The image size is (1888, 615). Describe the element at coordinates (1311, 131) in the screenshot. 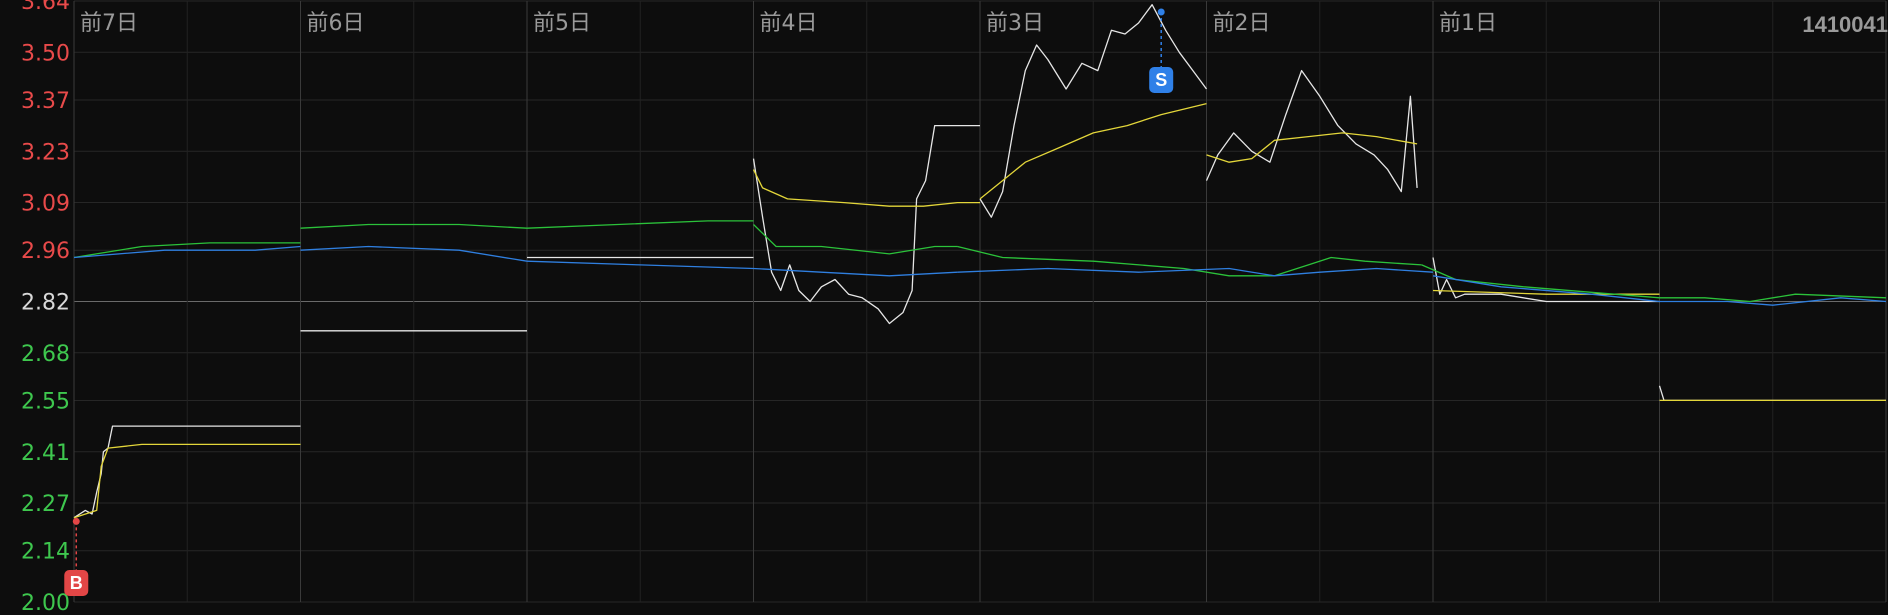

I see `series-line-price` at that location.